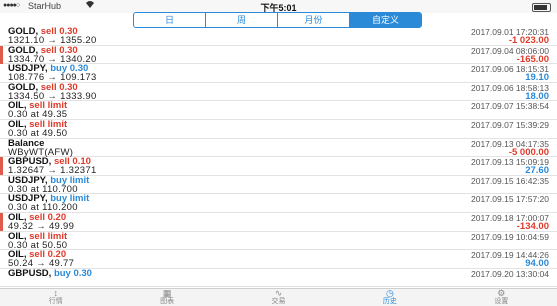 This screenshot has height=306, width=557. What do you see at coordinates (385, 20) in the screenshot?
I see `tab-custom: 自定义` at bounding box center [385, 20].